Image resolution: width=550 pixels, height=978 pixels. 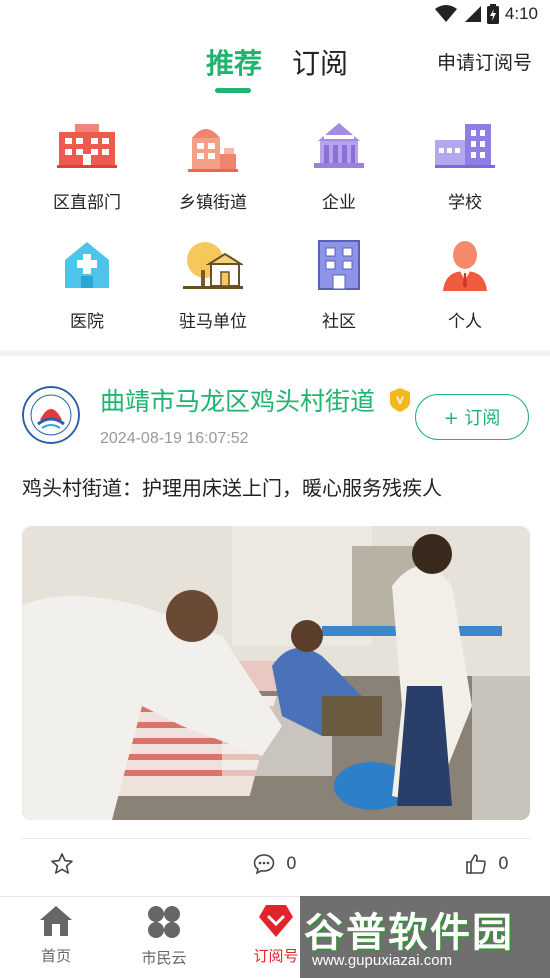 I want to click on like-button: 0, so click(x=486, y=864).